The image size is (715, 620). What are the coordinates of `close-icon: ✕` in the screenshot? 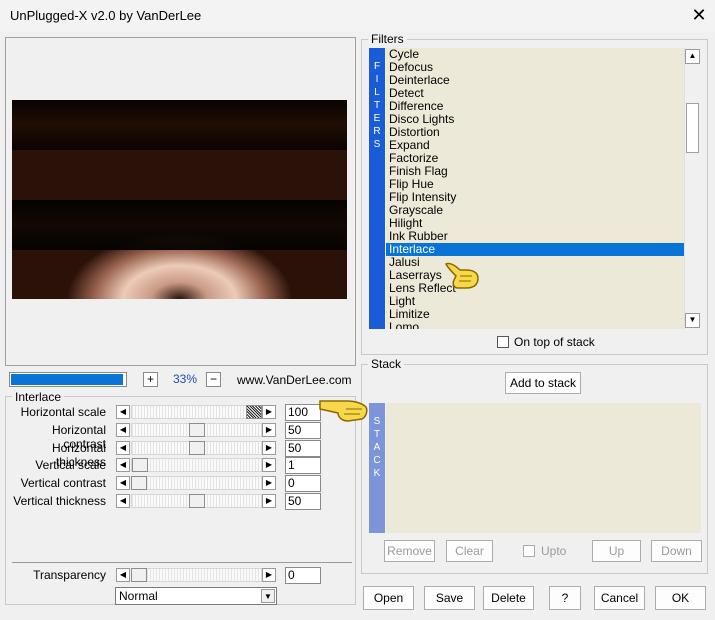 It's located at (699, 15).